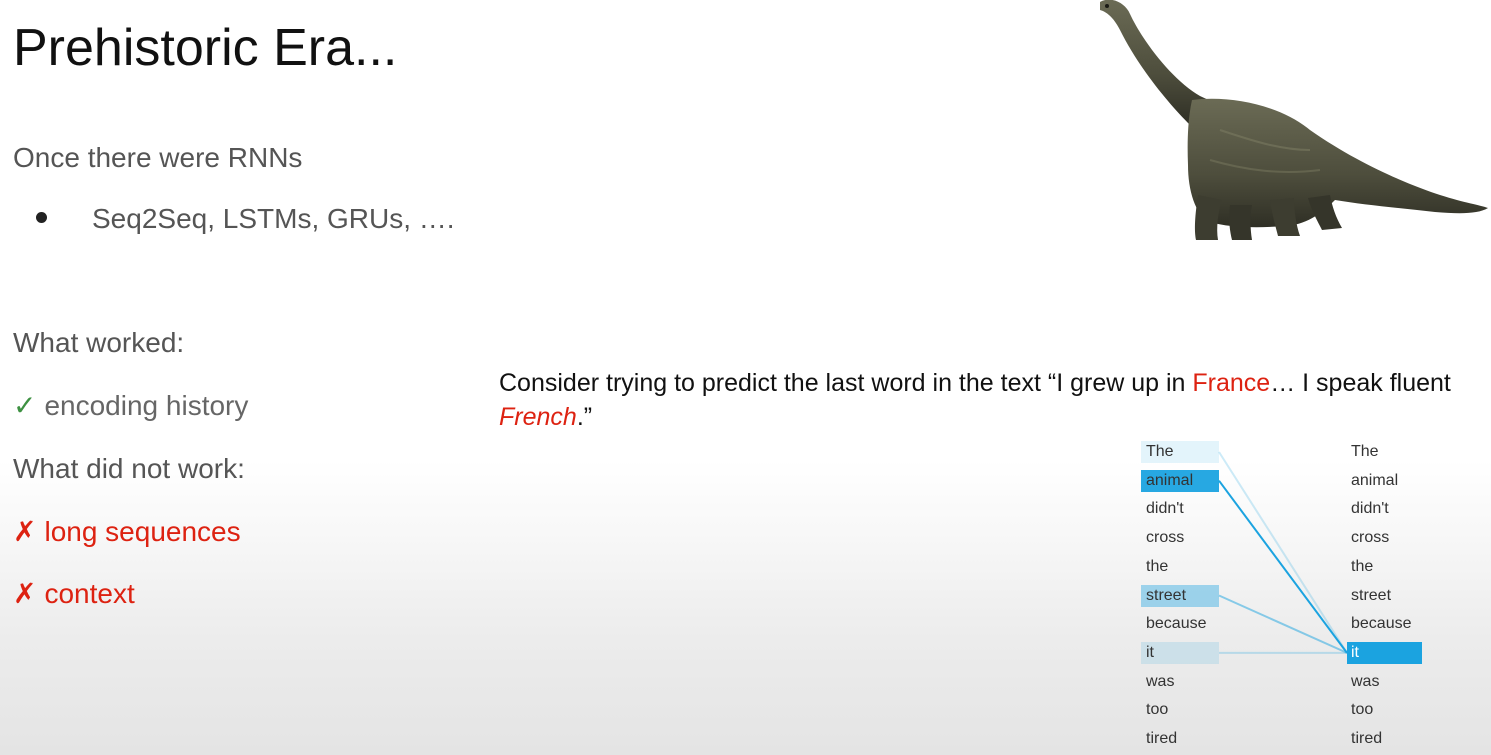 This screenshot has width=1491, height=755. I want to click on attention-word-right: street, so click(1371, 595).